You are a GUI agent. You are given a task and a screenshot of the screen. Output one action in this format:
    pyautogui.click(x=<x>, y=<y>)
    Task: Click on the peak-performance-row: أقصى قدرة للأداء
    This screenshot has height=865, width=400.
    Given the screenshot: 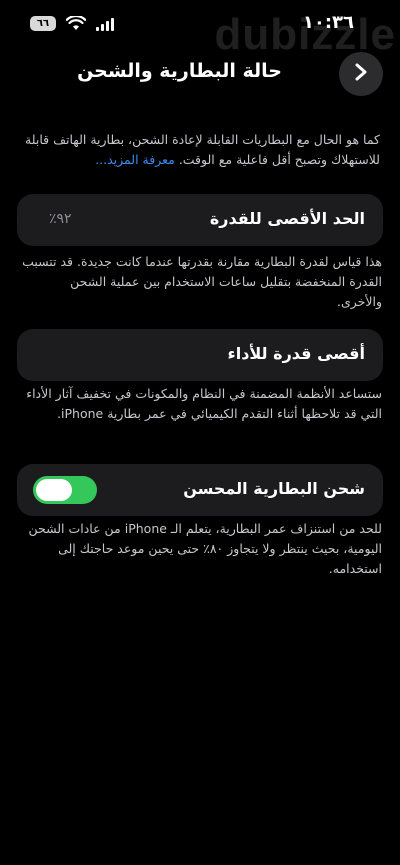 What is the action you would take?
    pyautogui.click(x=200, y=355)
    